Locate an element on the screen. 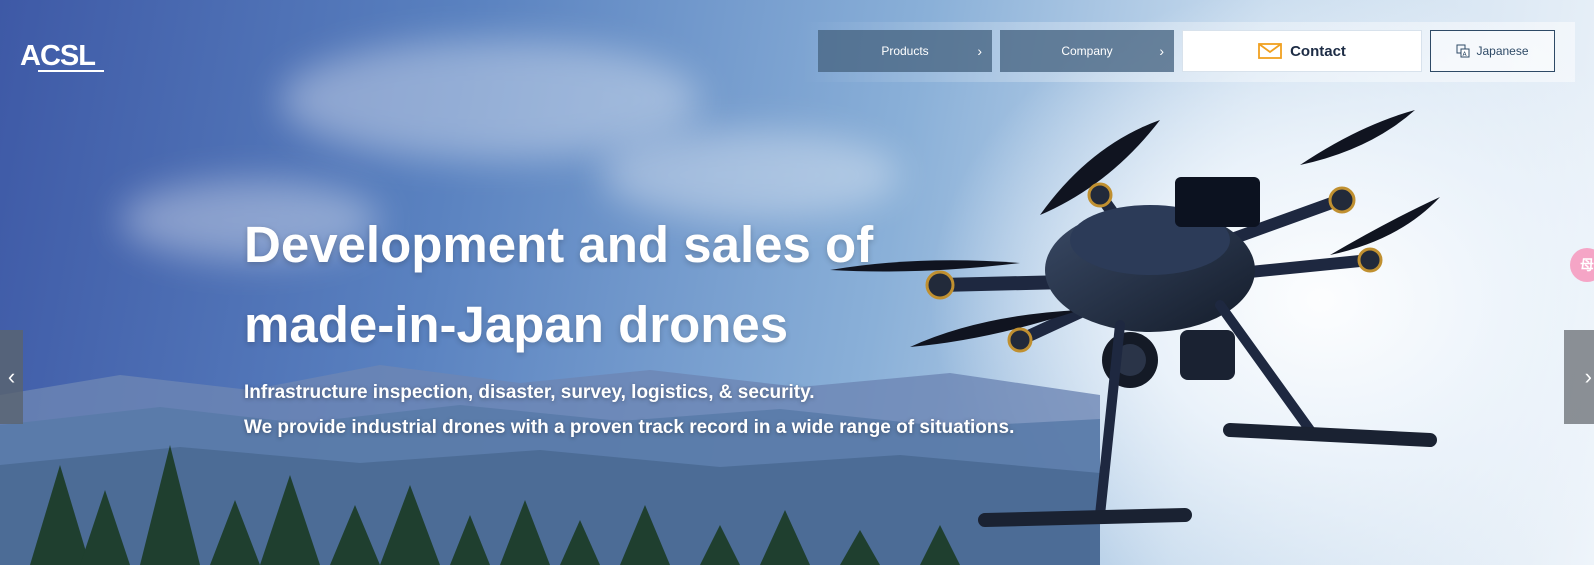 The height and width of the screenshot is (565, 1594). acsl-logo: ACSL is located at coordinates (62, 57).